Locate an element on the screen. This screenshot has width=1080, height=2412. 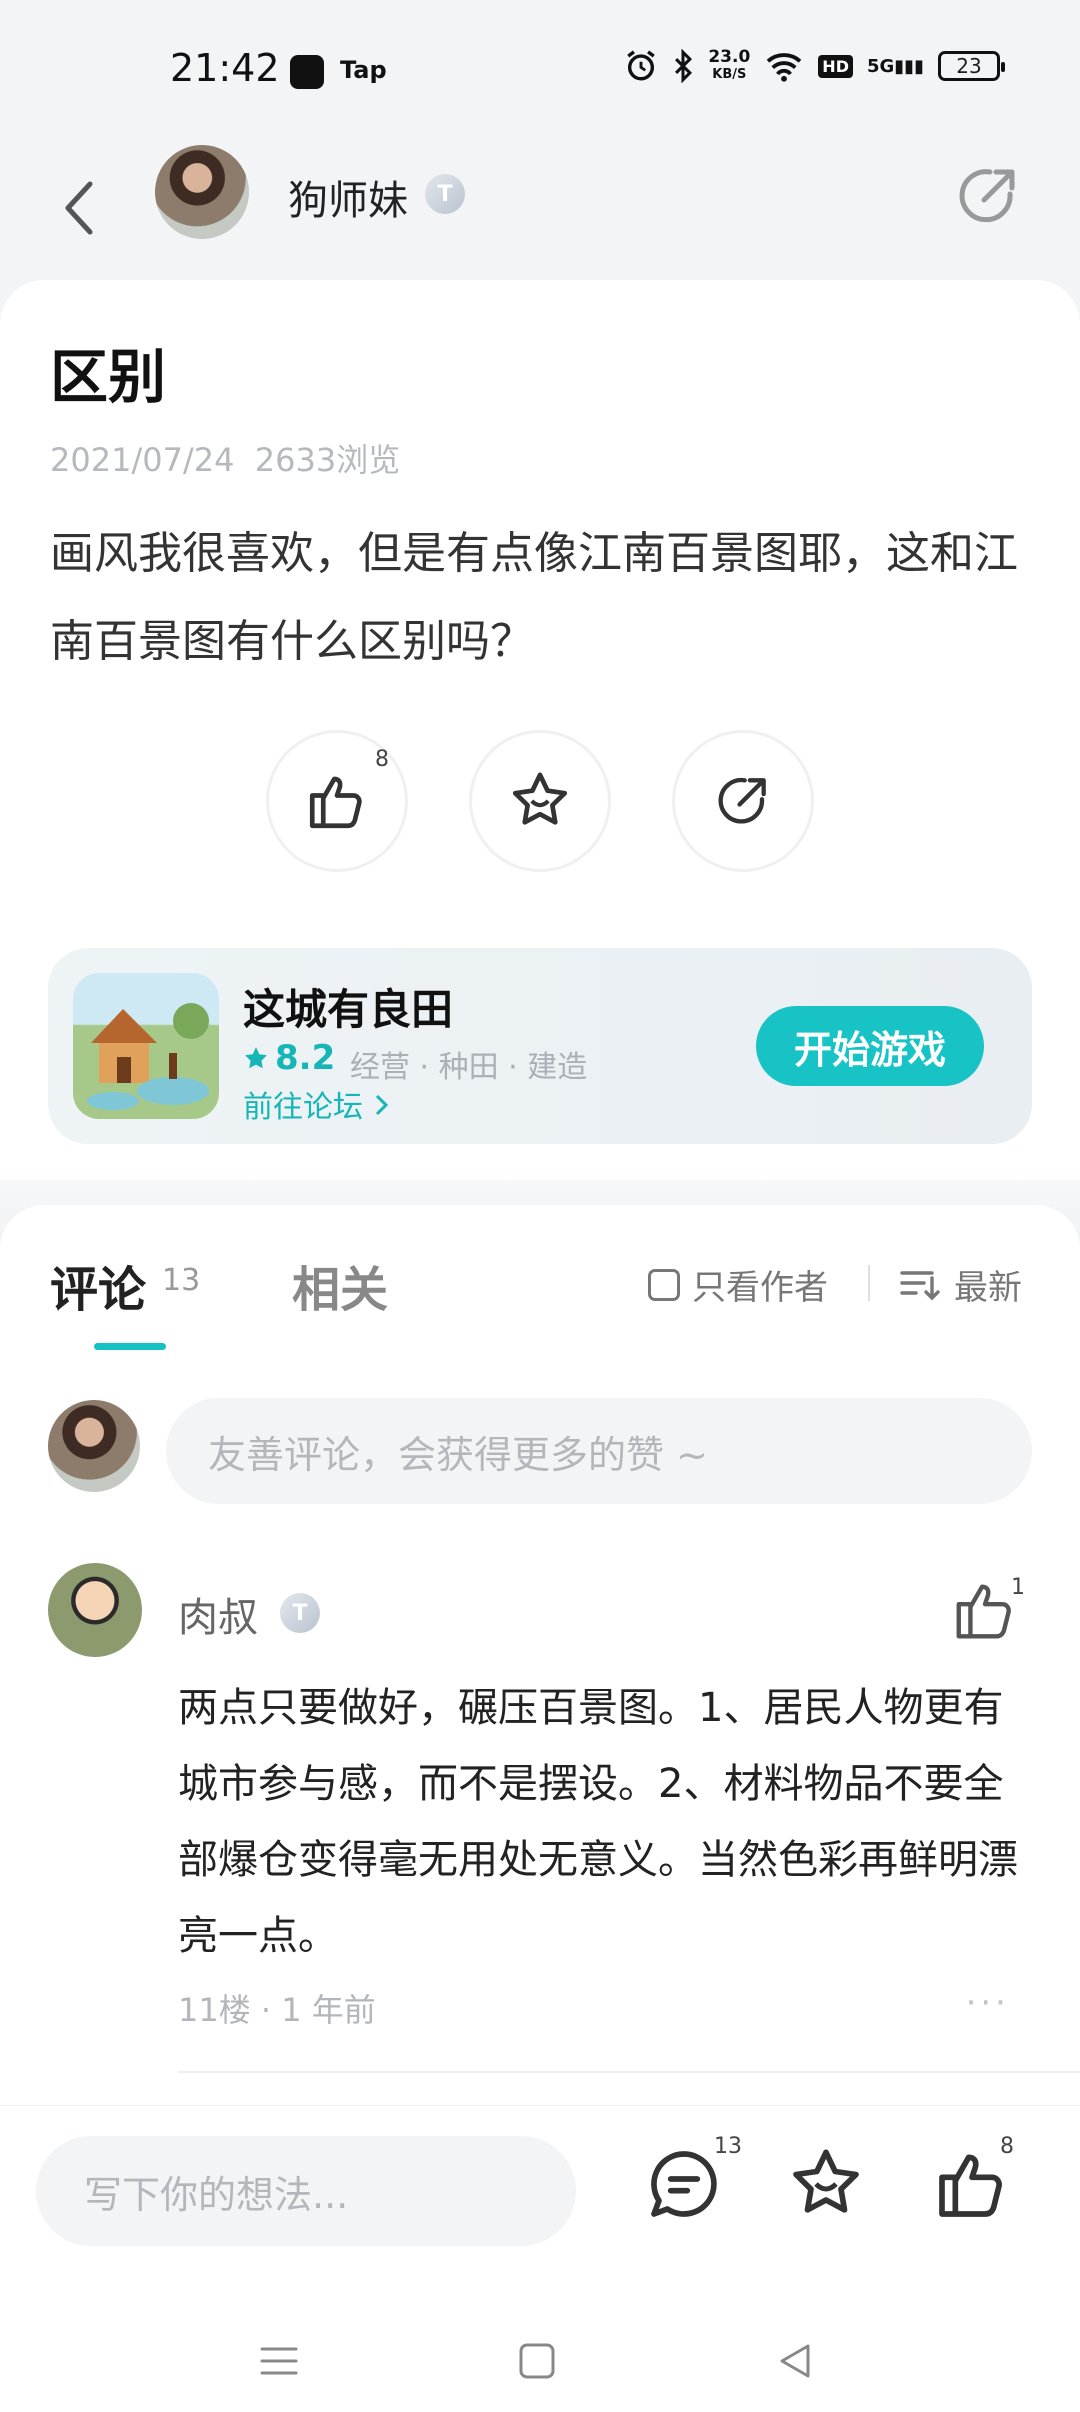
sort-latest-label: 最新 is located at coordinates (988, 1288).